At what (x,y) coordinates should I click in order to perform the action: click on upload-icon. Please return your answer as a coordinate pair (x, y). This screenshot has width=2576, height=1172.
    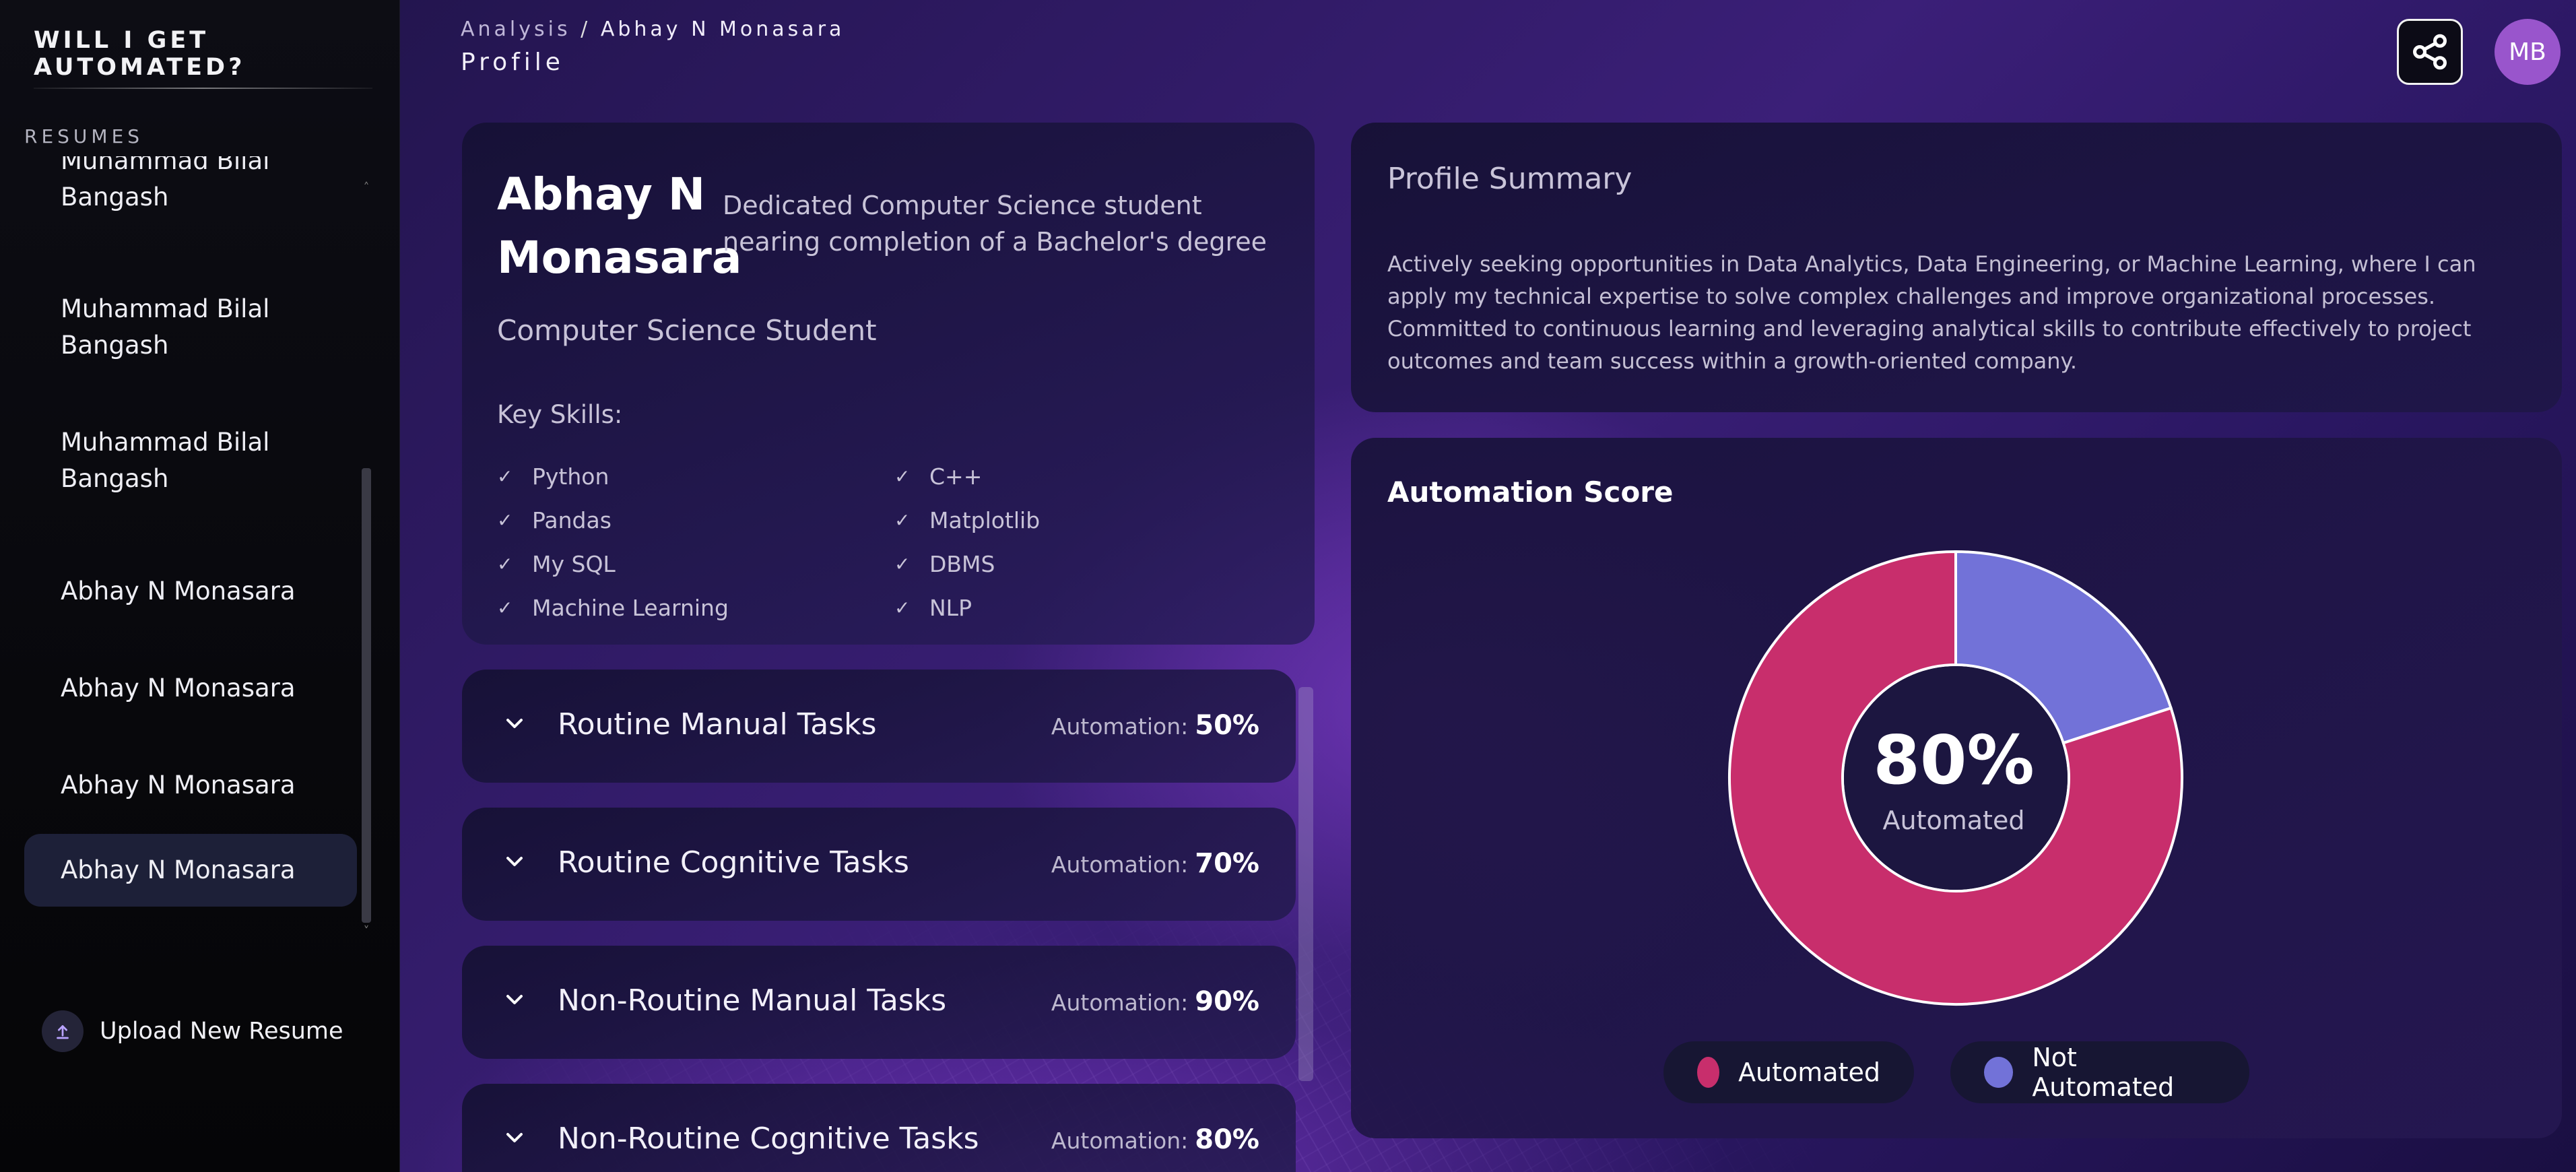
    Looking at the image, I should click on (63, 1031).